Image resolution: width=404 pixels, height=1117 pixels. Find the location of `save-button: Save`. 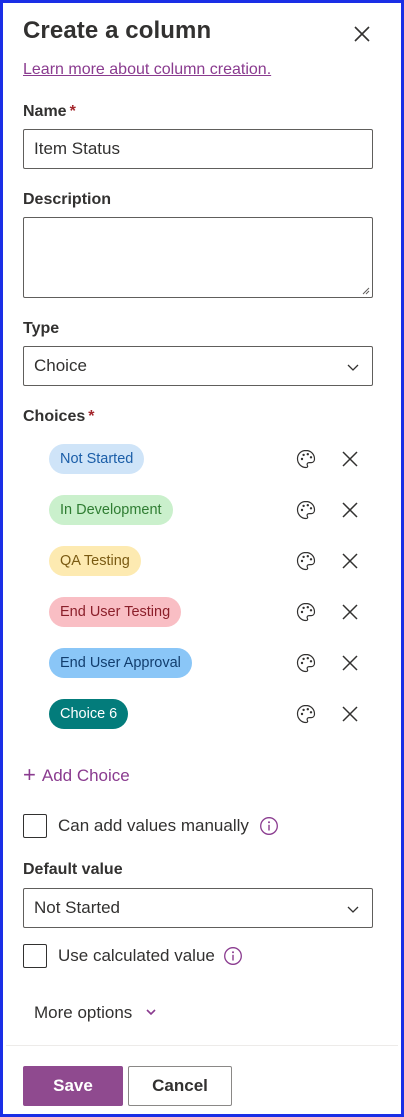

save-button: Save is located at coordinates (73, 1086).